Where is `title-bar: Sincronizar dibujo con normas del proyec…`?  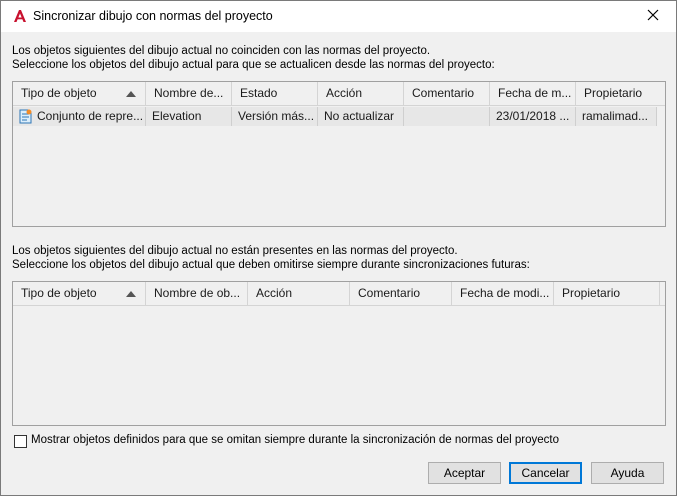
title-bar: Sincronizar dibujo con normas del proyec… is located at coordinates (338, 16).